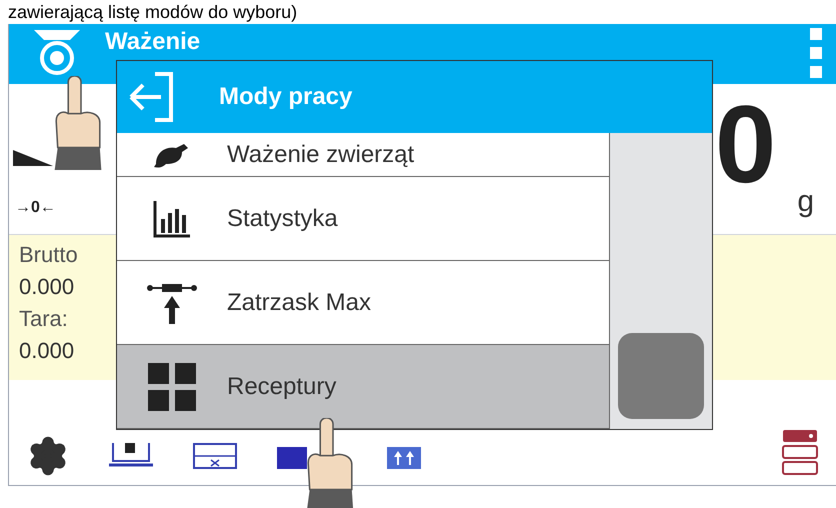 The width and height of the screenshot is (836, 508). I want to click on grid-icon, so click(172, 386).